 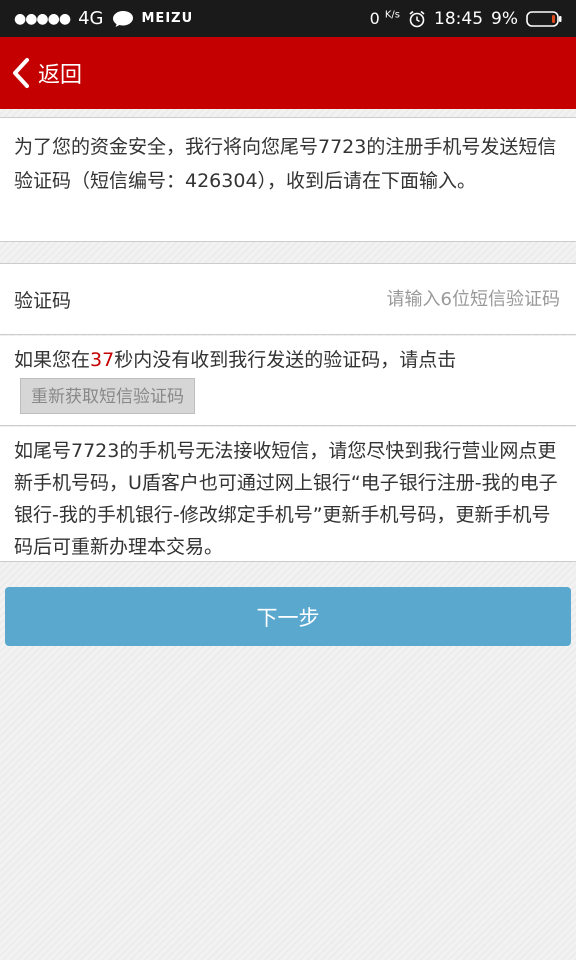 I want to click on verification-code-row: 验证码, so click(x=288, y=299).